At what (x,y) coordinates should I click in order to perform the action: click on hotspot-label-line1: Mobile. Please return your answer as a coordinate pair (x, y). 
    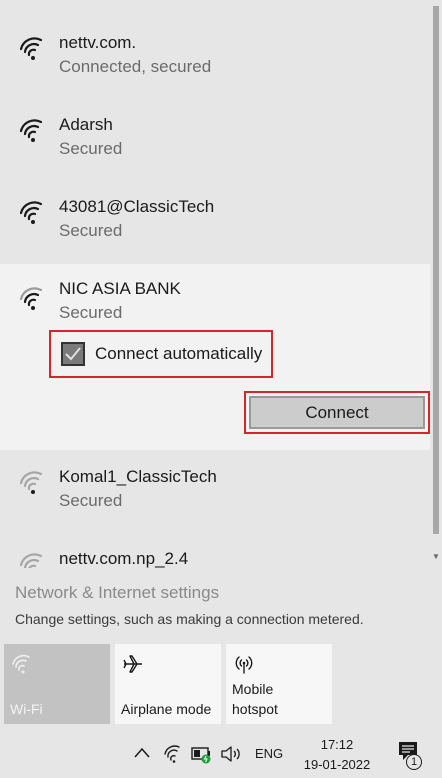
    Looking at the image, I should click on (253, 689).